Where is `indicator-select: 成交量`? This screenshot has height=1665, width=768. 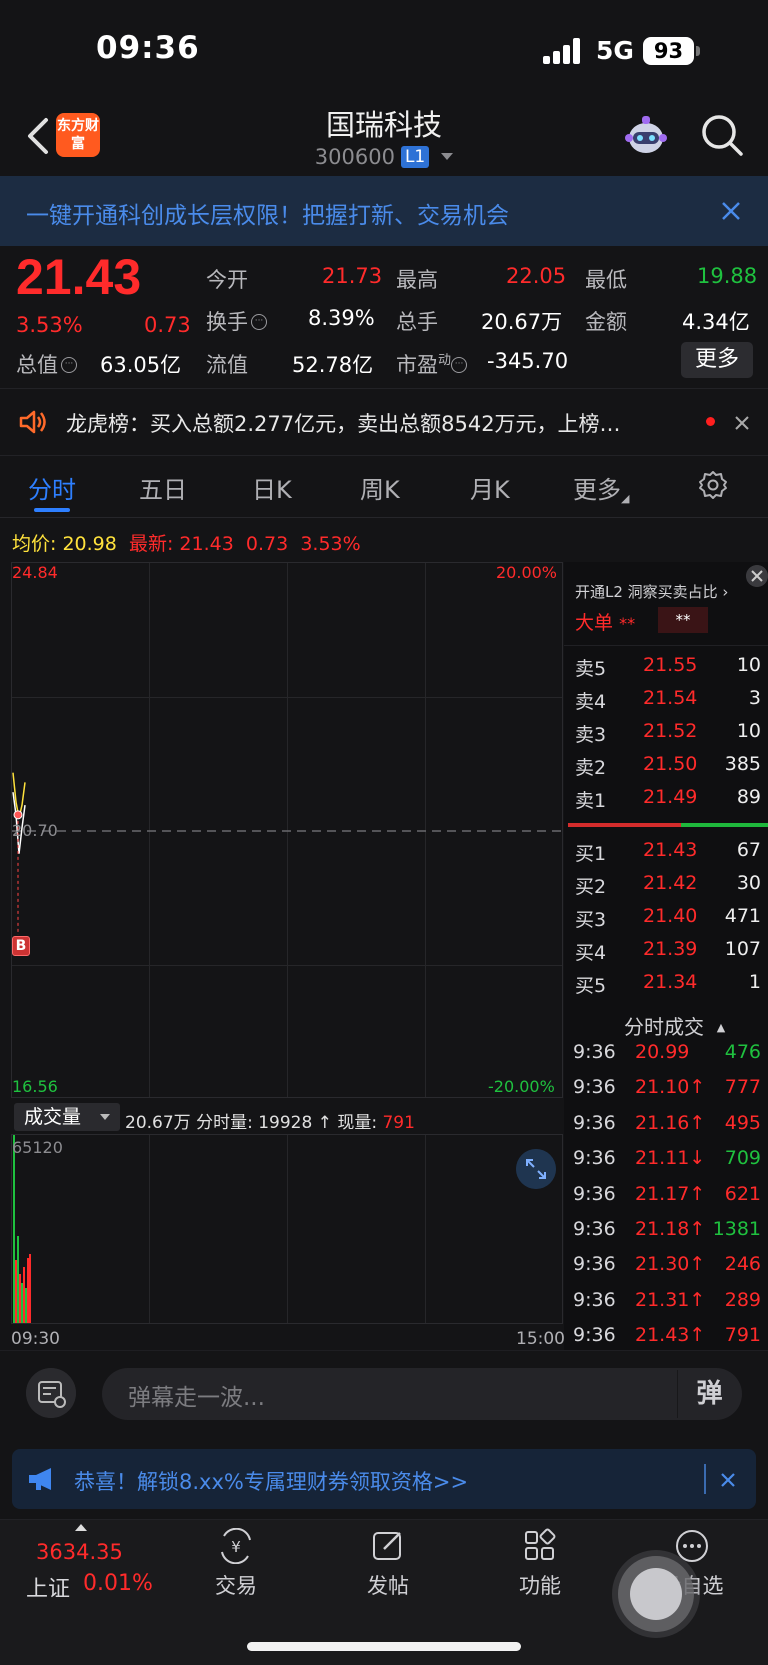
indicator-select: 成交量 is located at coordinates (67, 1117).